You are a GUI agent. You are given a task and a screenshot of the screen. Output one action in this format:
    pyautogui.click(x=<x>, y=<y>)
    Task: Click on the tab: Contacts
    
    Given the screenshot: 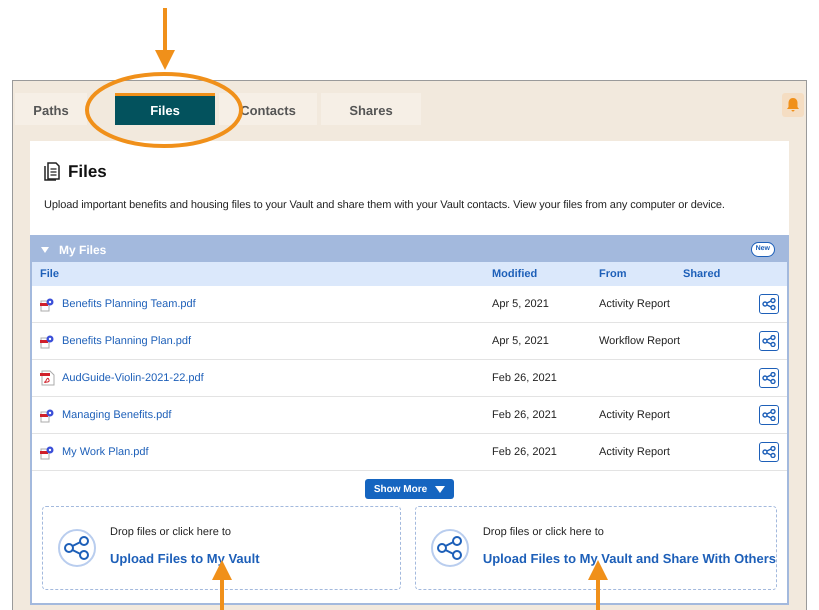 What is the action you would take?
    pyautogui.click(x=268, y=109)
    